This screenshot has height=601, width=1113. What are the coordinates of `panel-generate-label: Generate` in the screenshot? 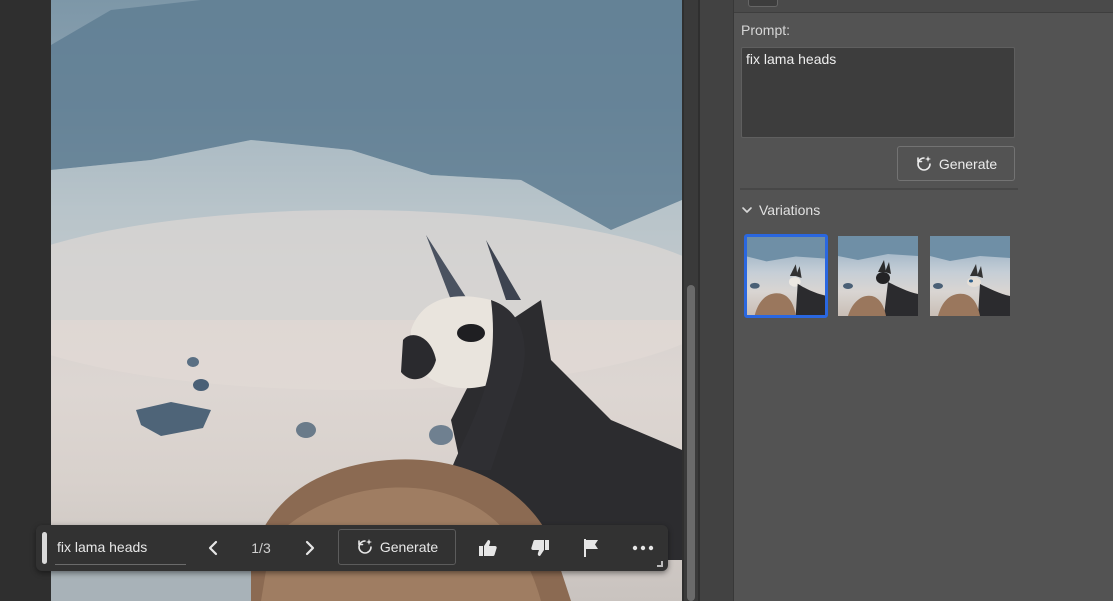 It's located at (968, 163).